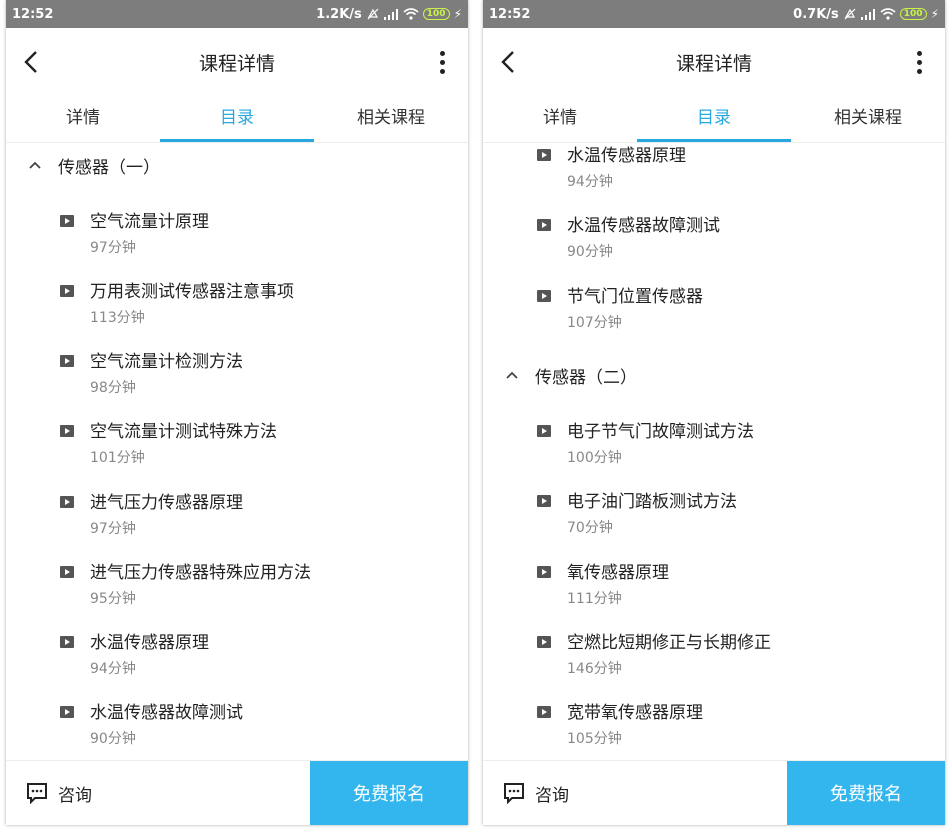  I want to click on lesson-title: 空燃比短期修正与长期修正, so click(669, 643).